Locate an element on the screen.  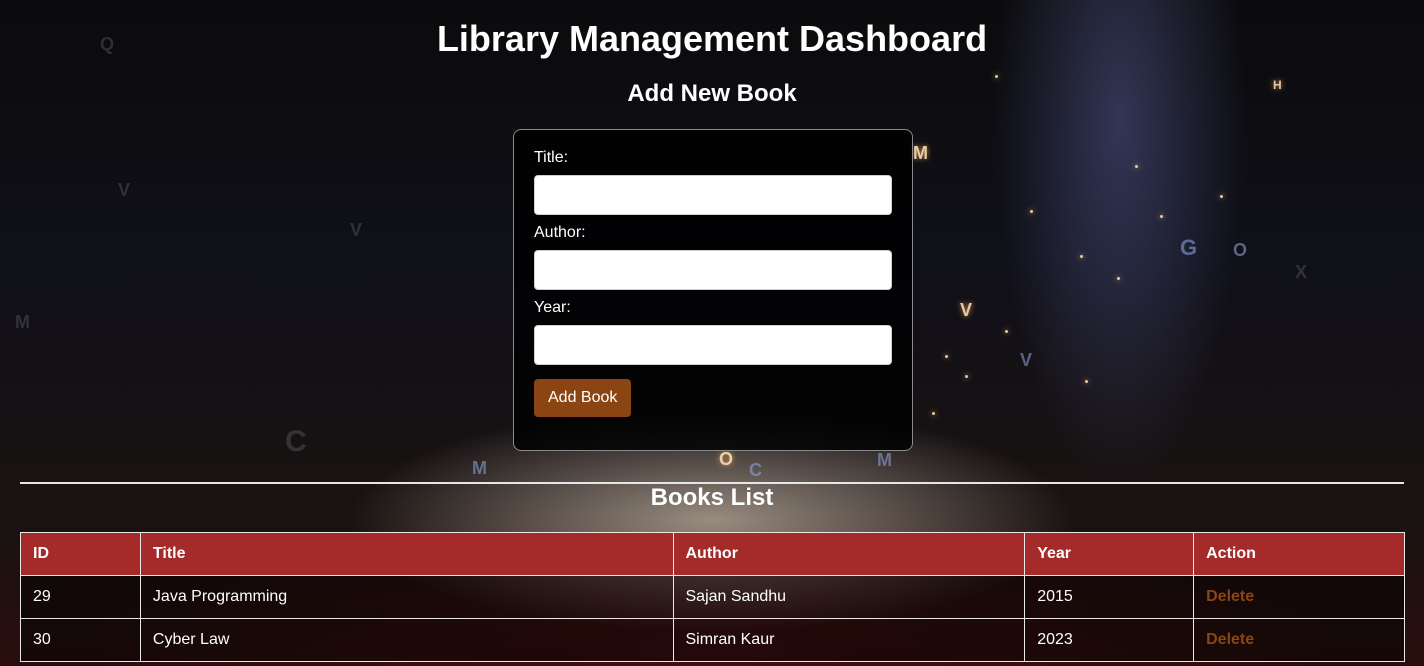
cell-title: Java Programming is located at coordinates (406, 597).